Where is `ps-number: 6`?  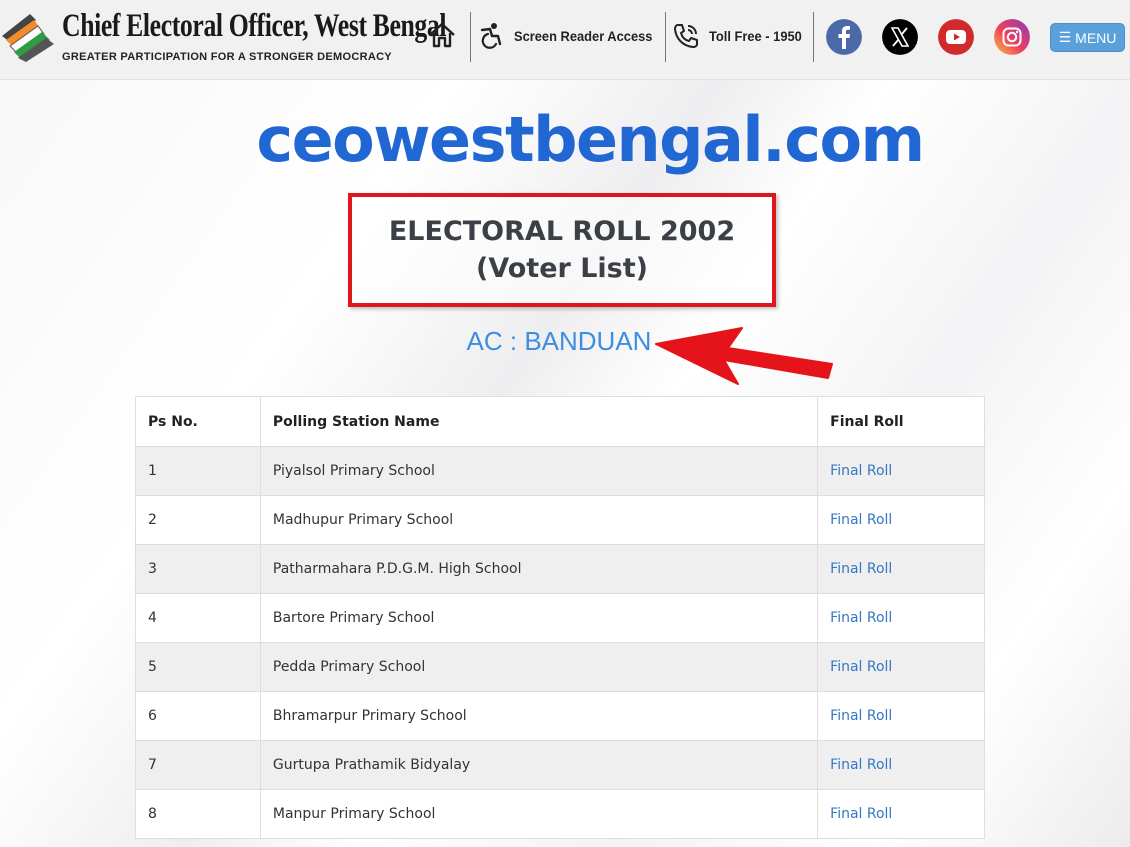 ps-number: 6 is located at coordinates (198, 716).